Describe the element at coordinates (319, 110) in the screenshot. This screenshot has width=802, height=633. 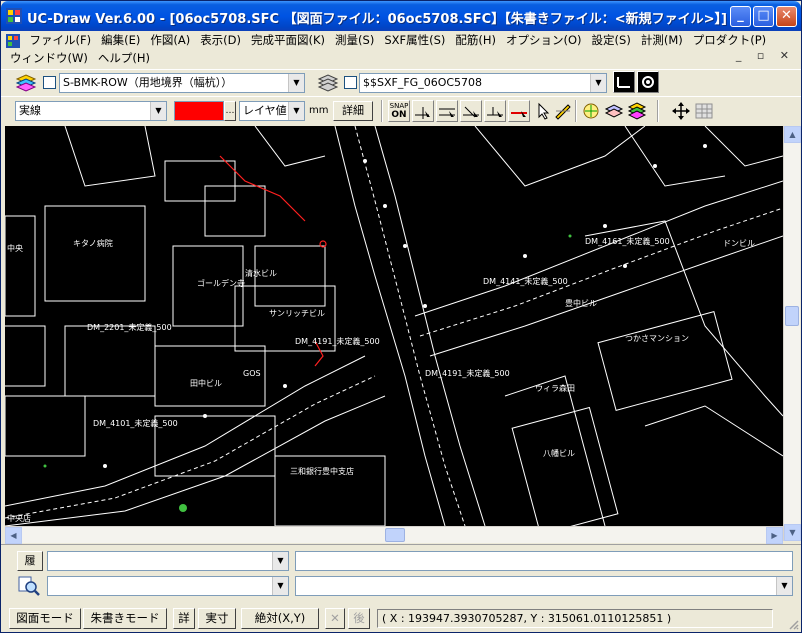
I see `unit-label: mm` at that location.